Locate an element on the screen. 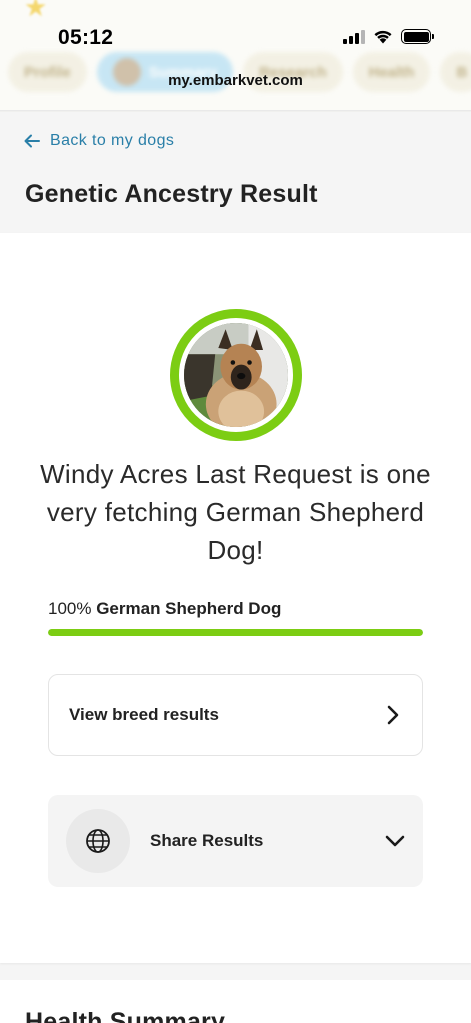 This screenshot has height=1023, width=471. globe-icon is located at coordinates (98, 841).